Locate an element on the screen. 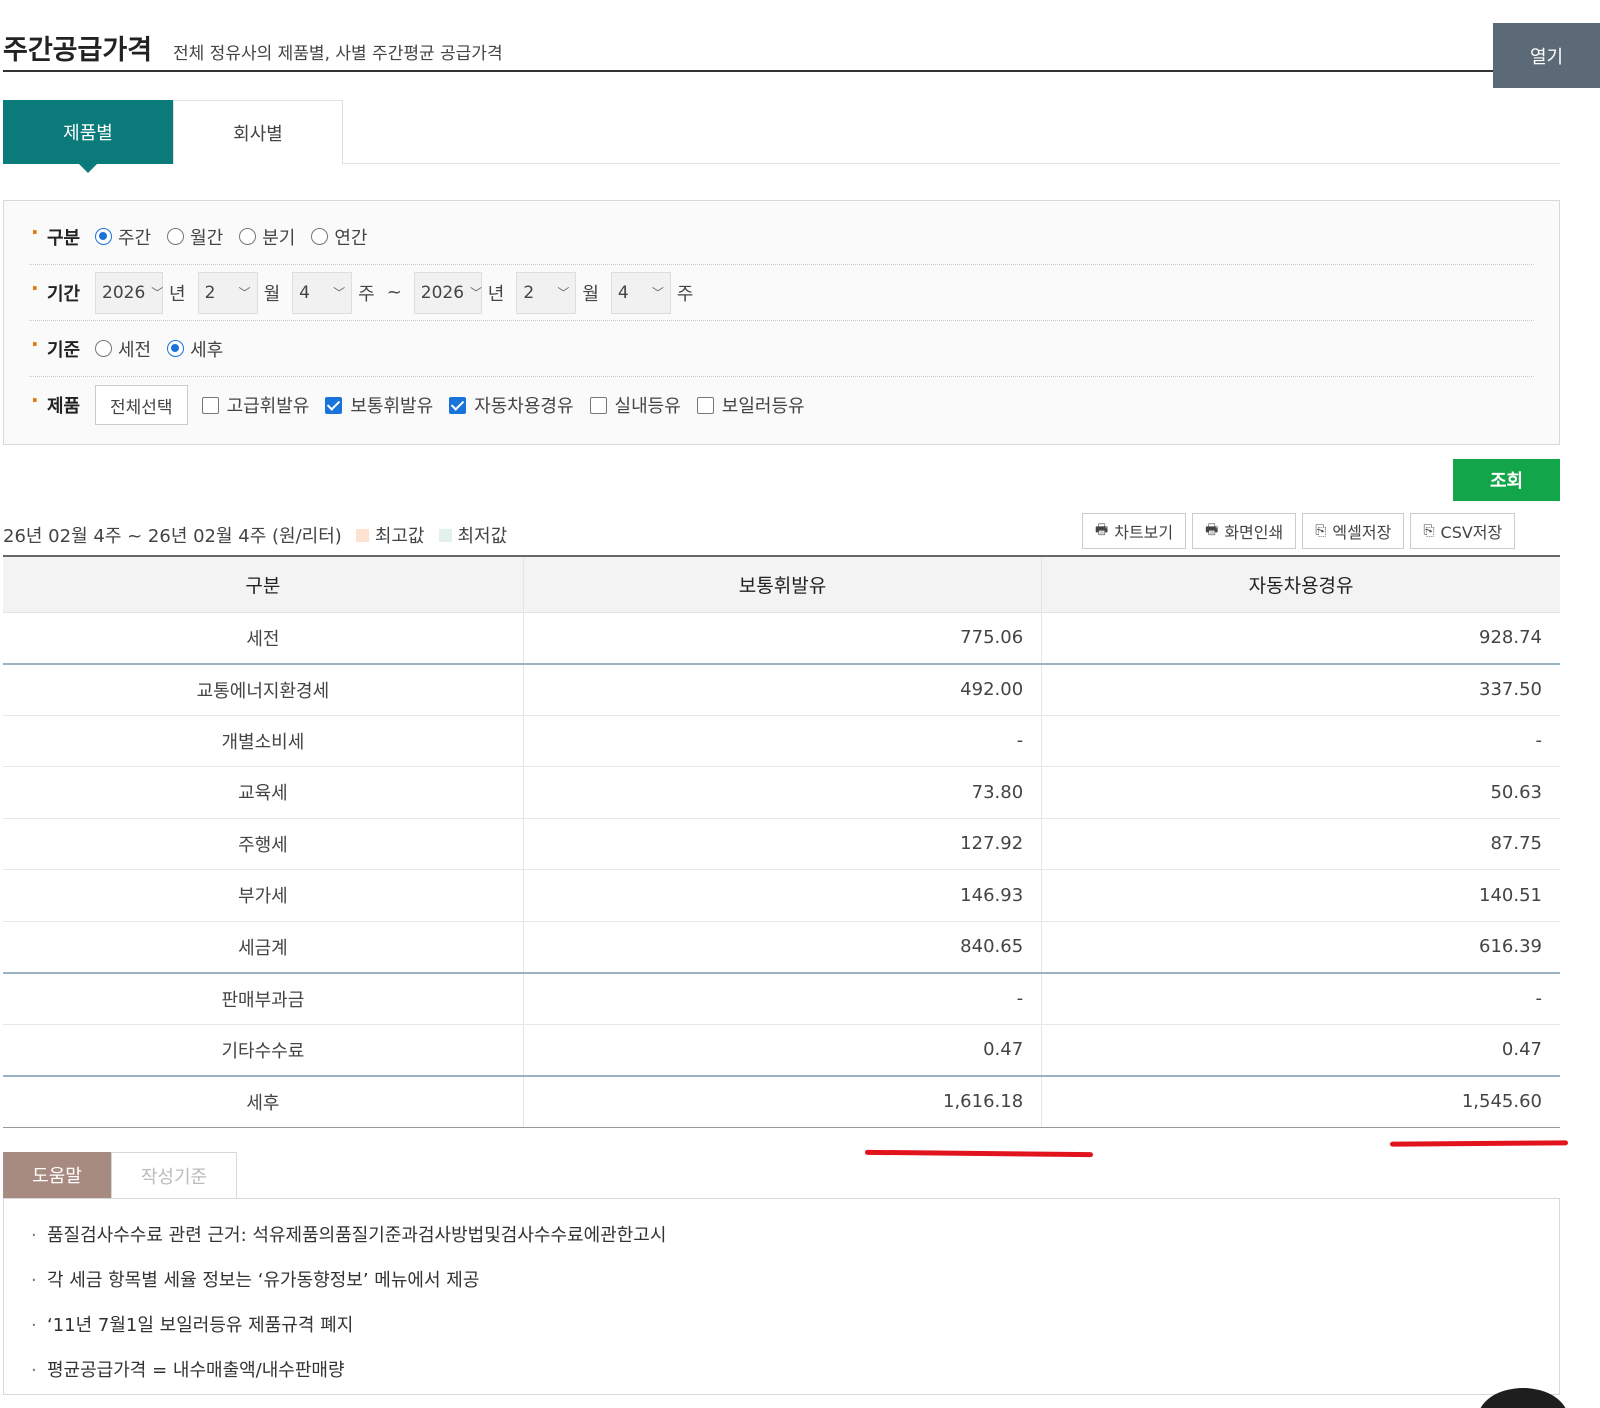  table-row: 세금계 840.65 616.39 is located at coordinates (781, 947).